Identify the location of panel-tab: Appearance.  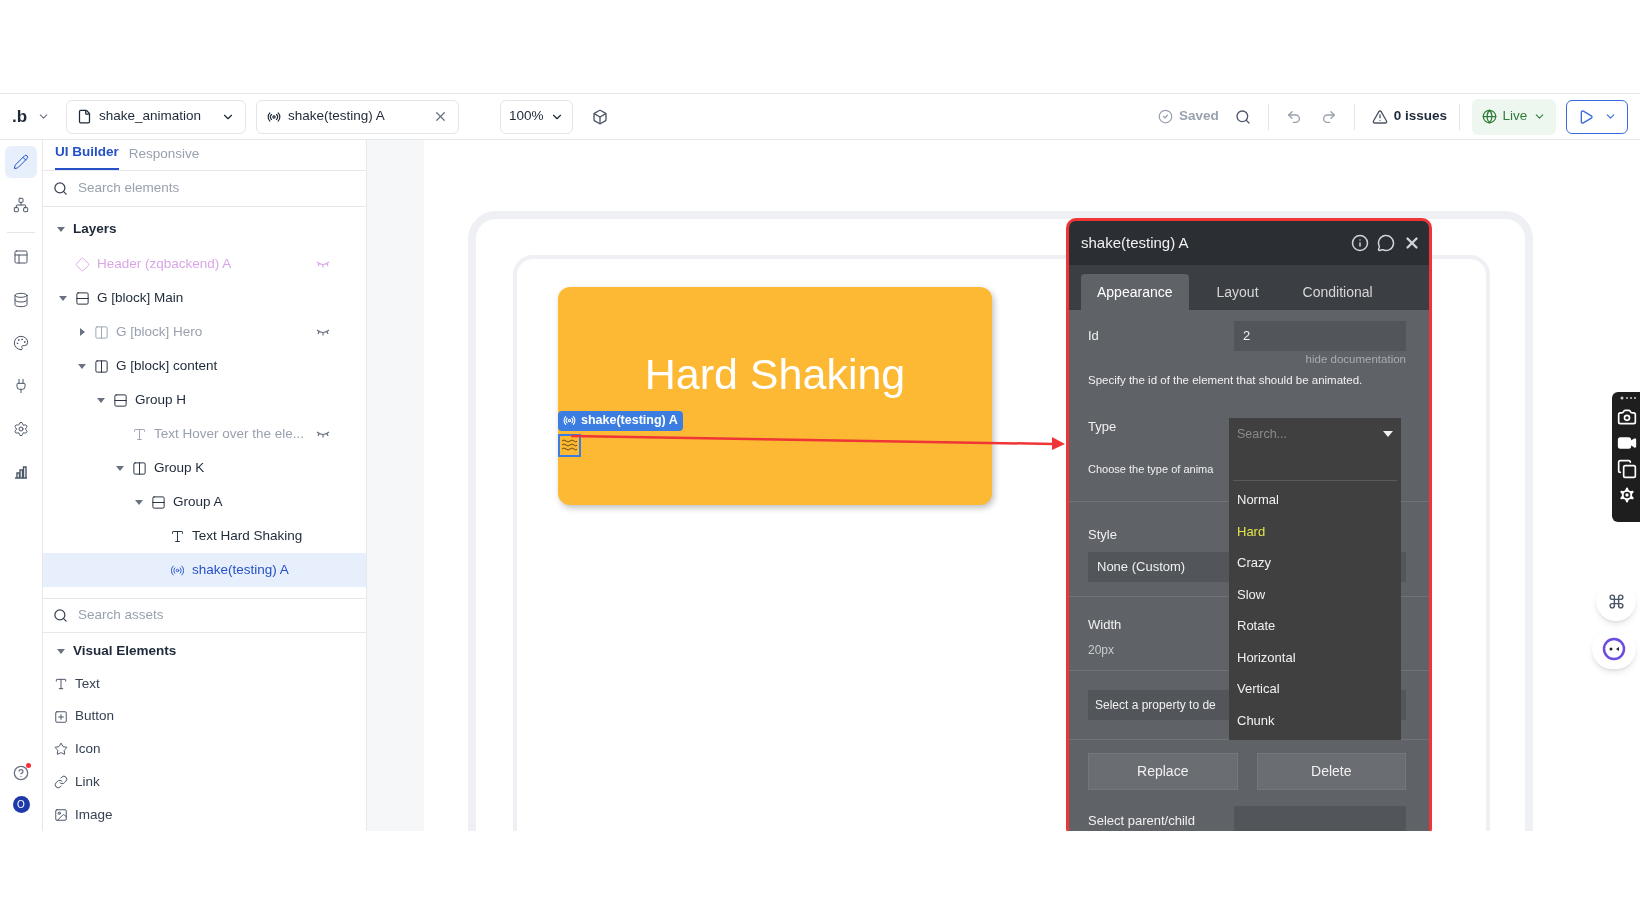
(1135, 292).